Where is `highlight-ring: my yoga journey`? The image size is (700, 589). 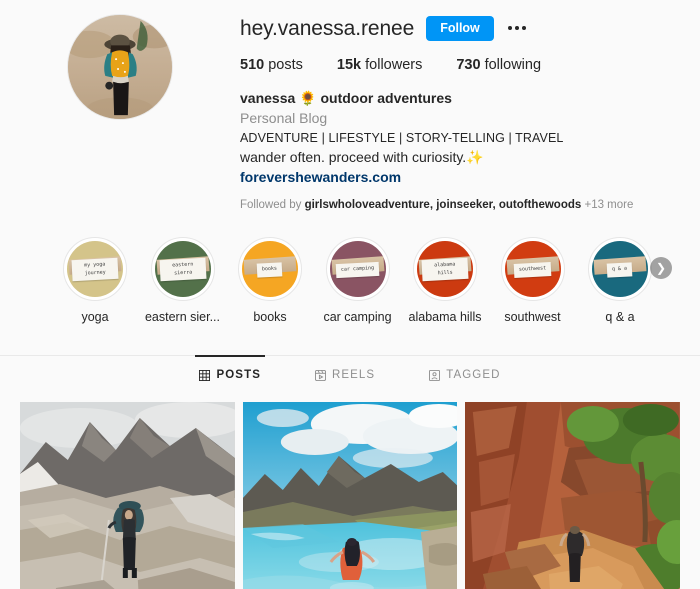 highlight-ring: my yoga journey is located at coordinates (95, 269).